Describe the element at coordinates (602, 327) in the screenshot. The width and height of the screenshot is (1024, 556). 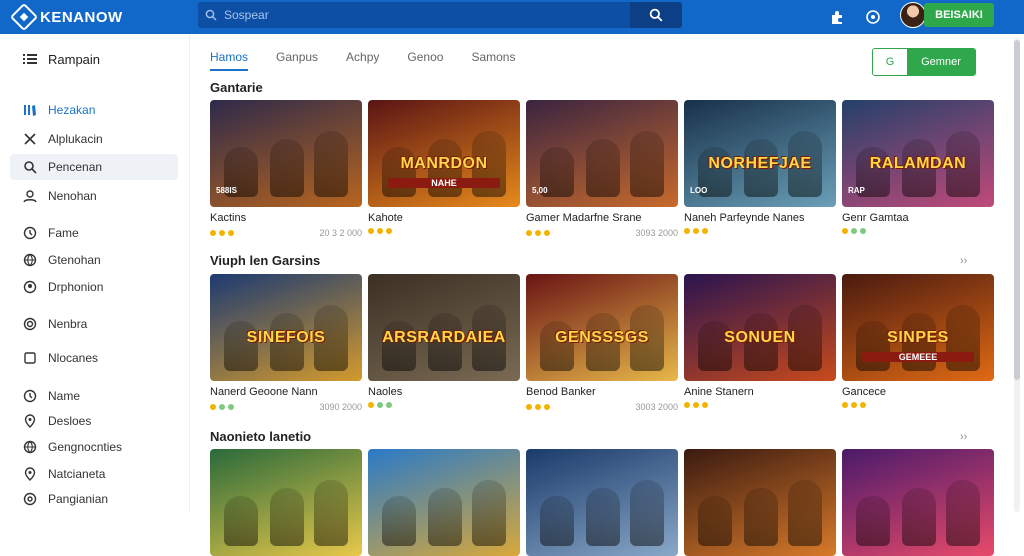
I see `game-thumbnail: GENSSSGS` at that location.